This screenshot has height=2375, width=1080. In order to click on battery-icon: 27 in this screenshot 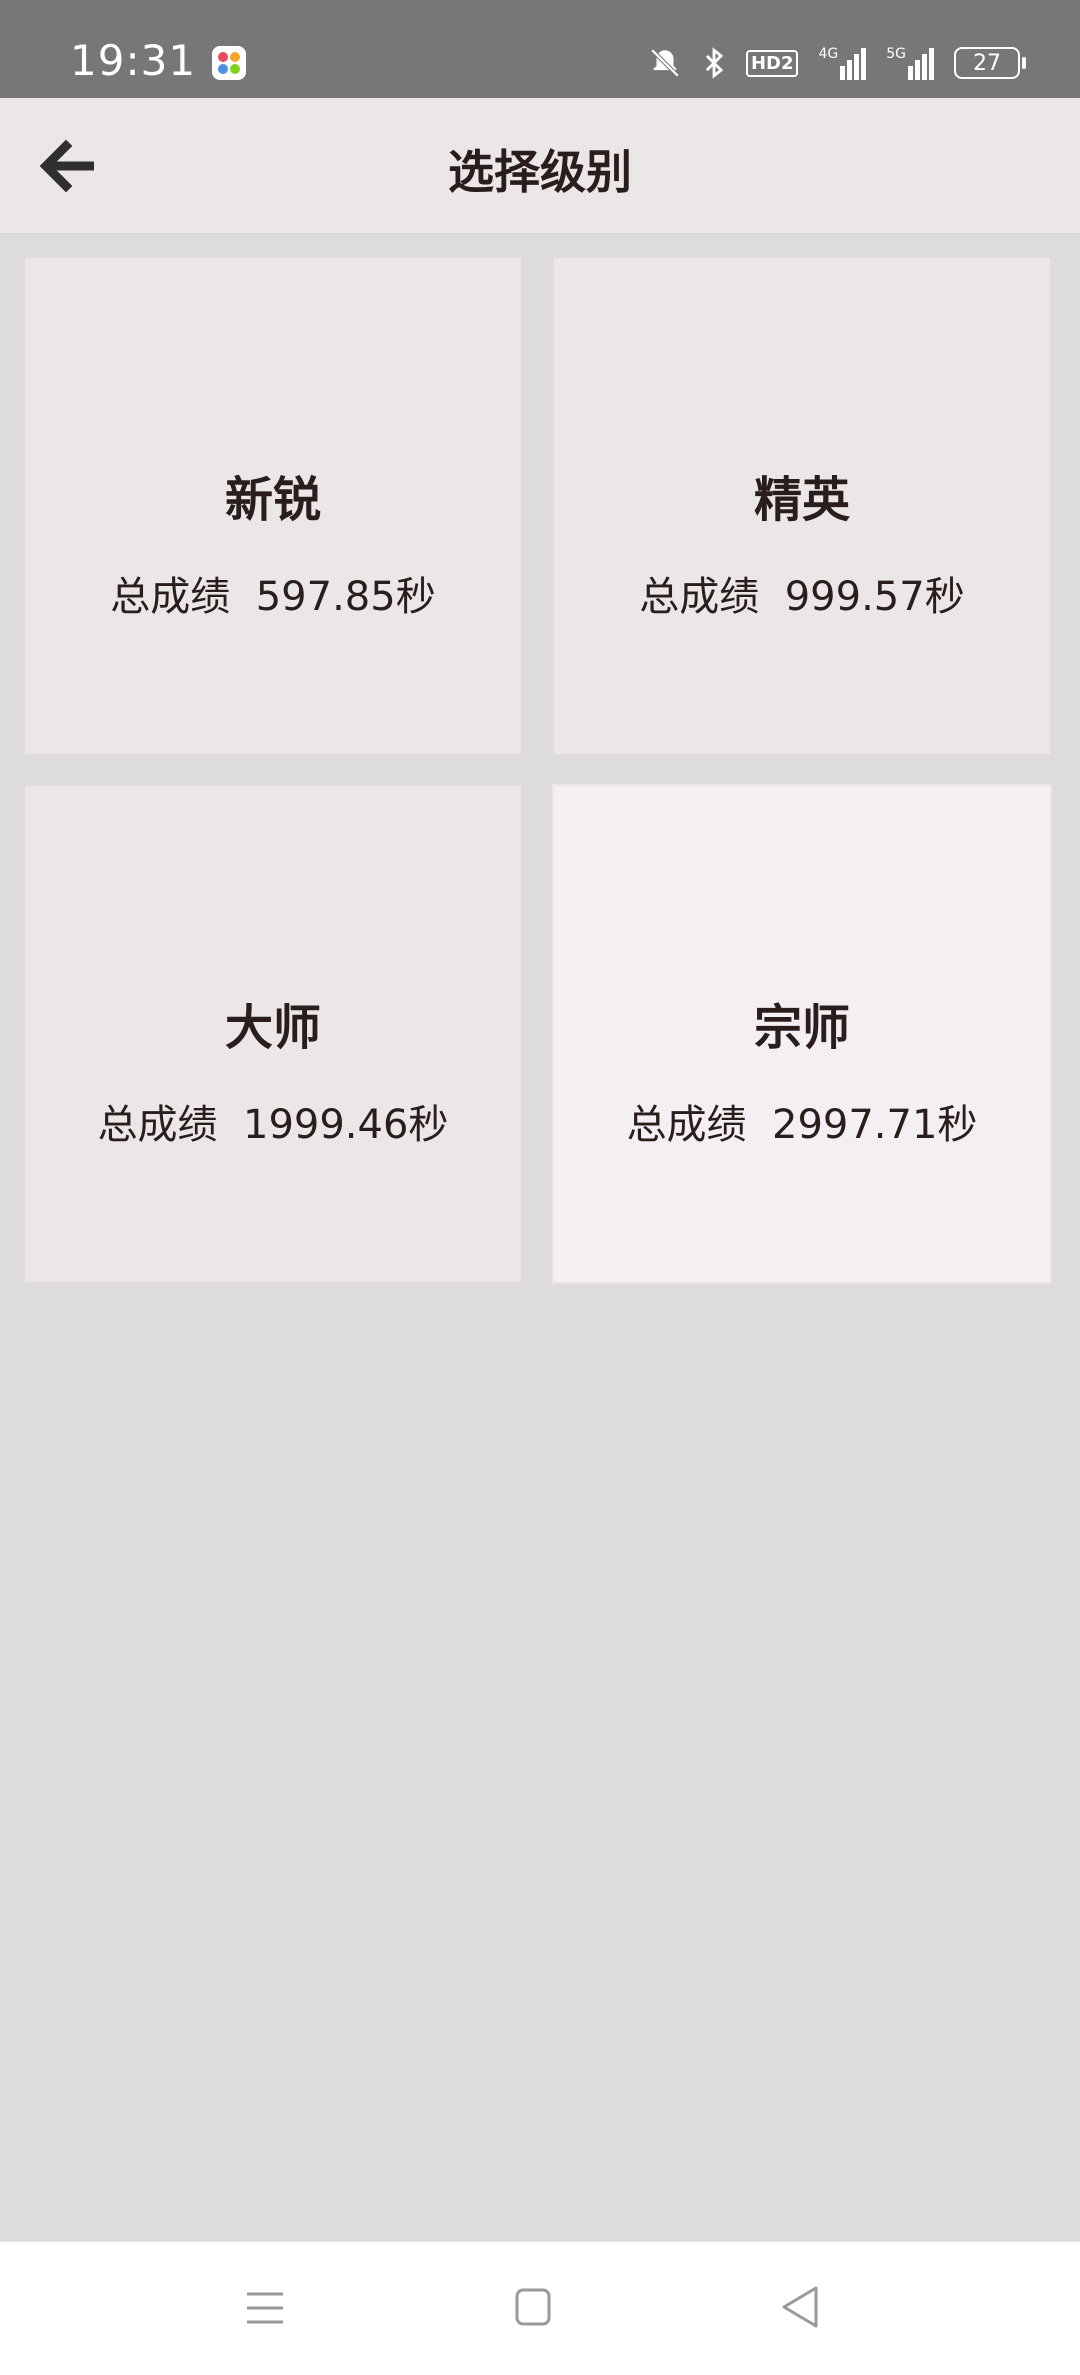, I will do `click(990, 63)`.